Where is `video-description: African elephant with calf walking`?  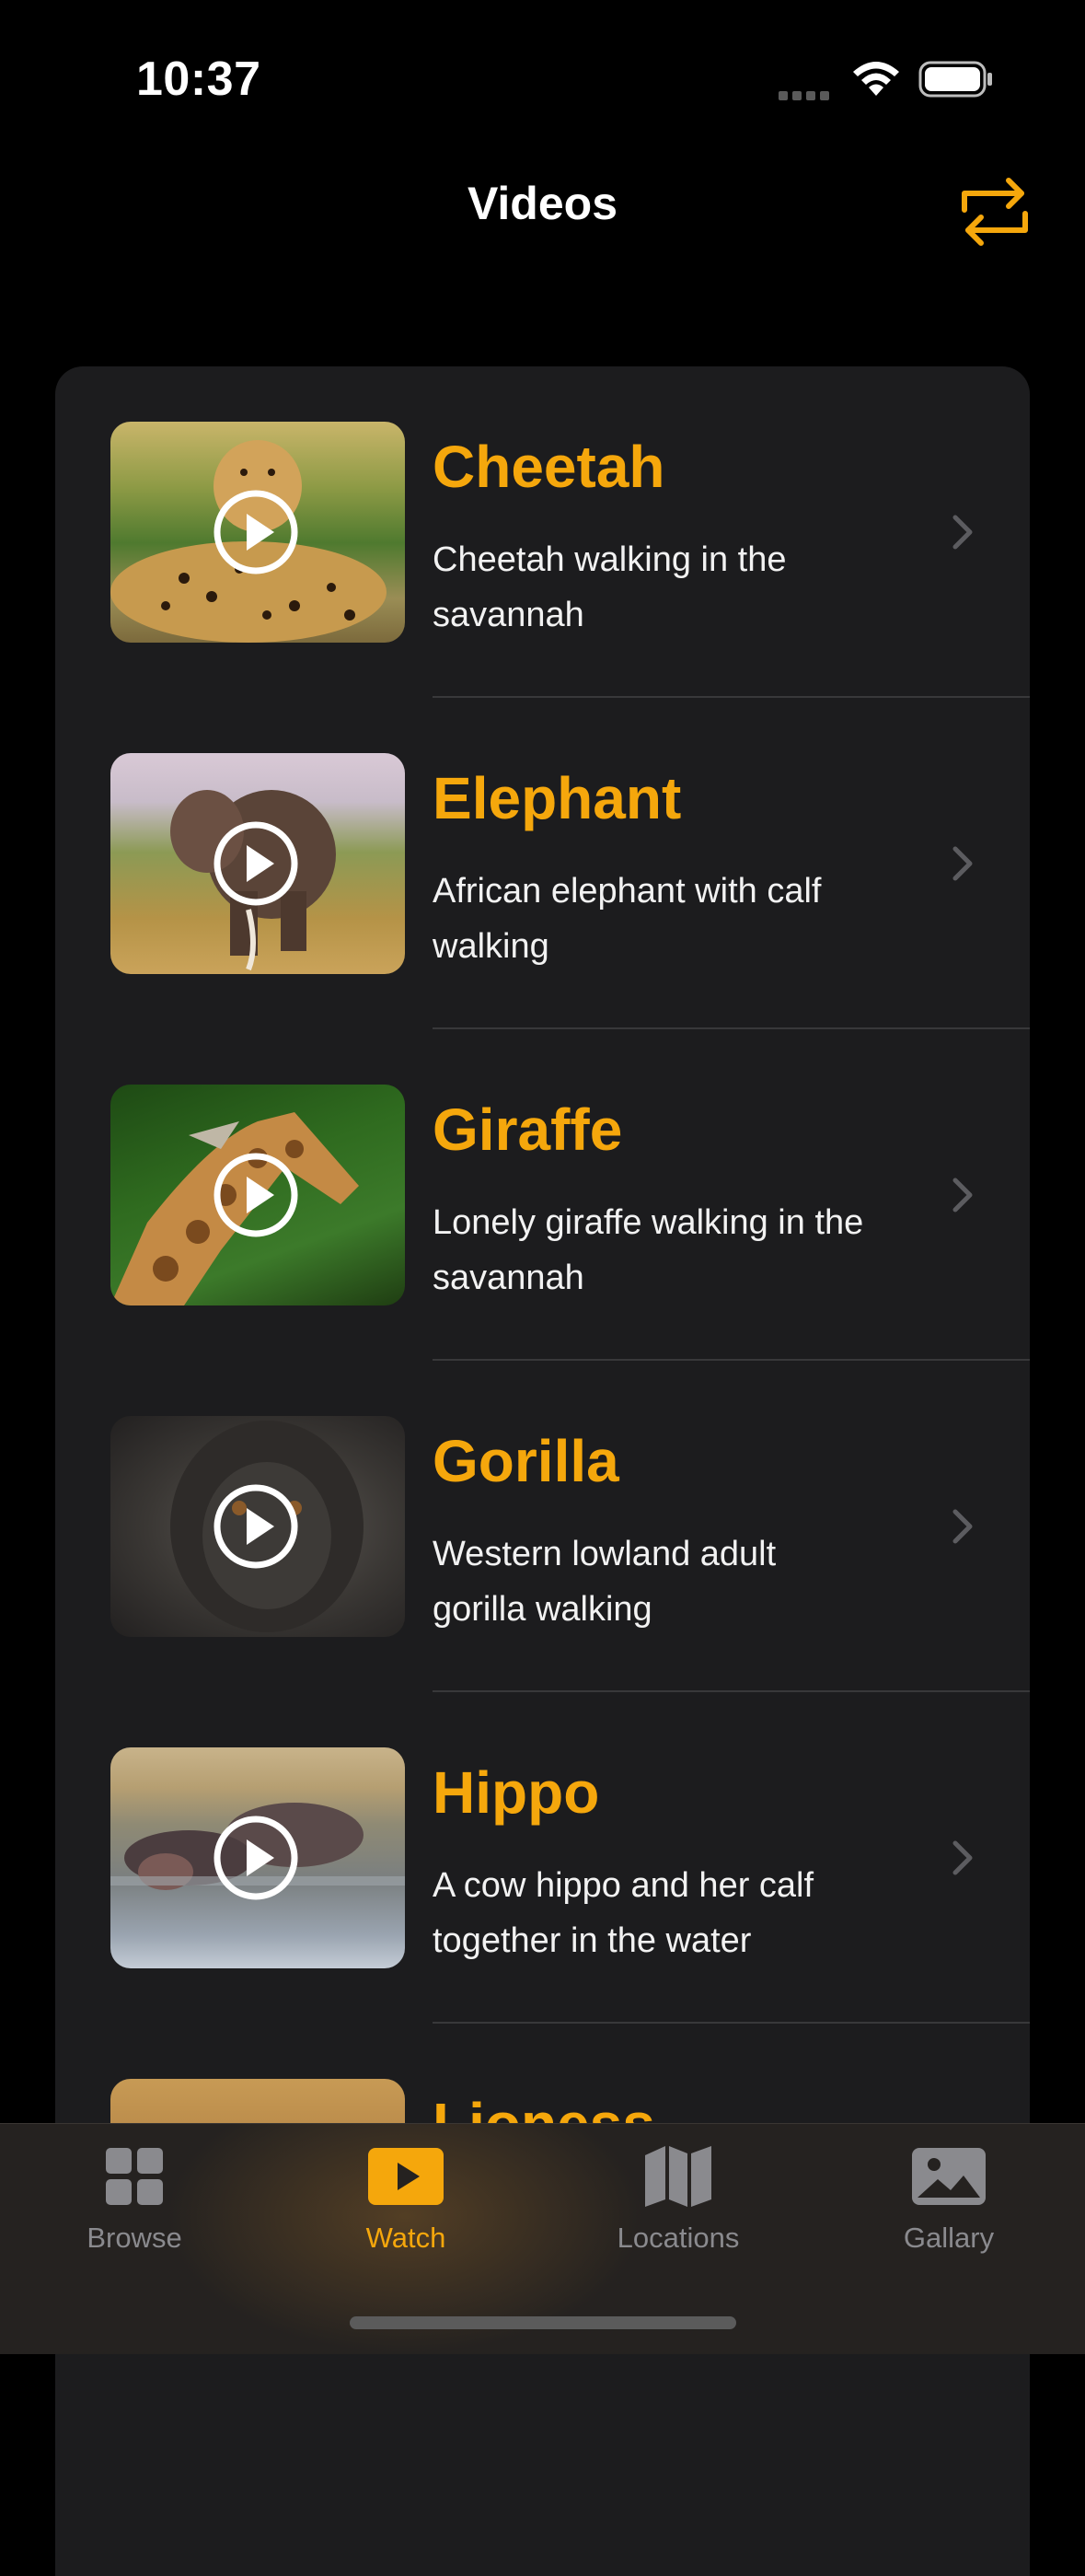 video-description: African elephant with calf walking is located at coordinates (627, 919).